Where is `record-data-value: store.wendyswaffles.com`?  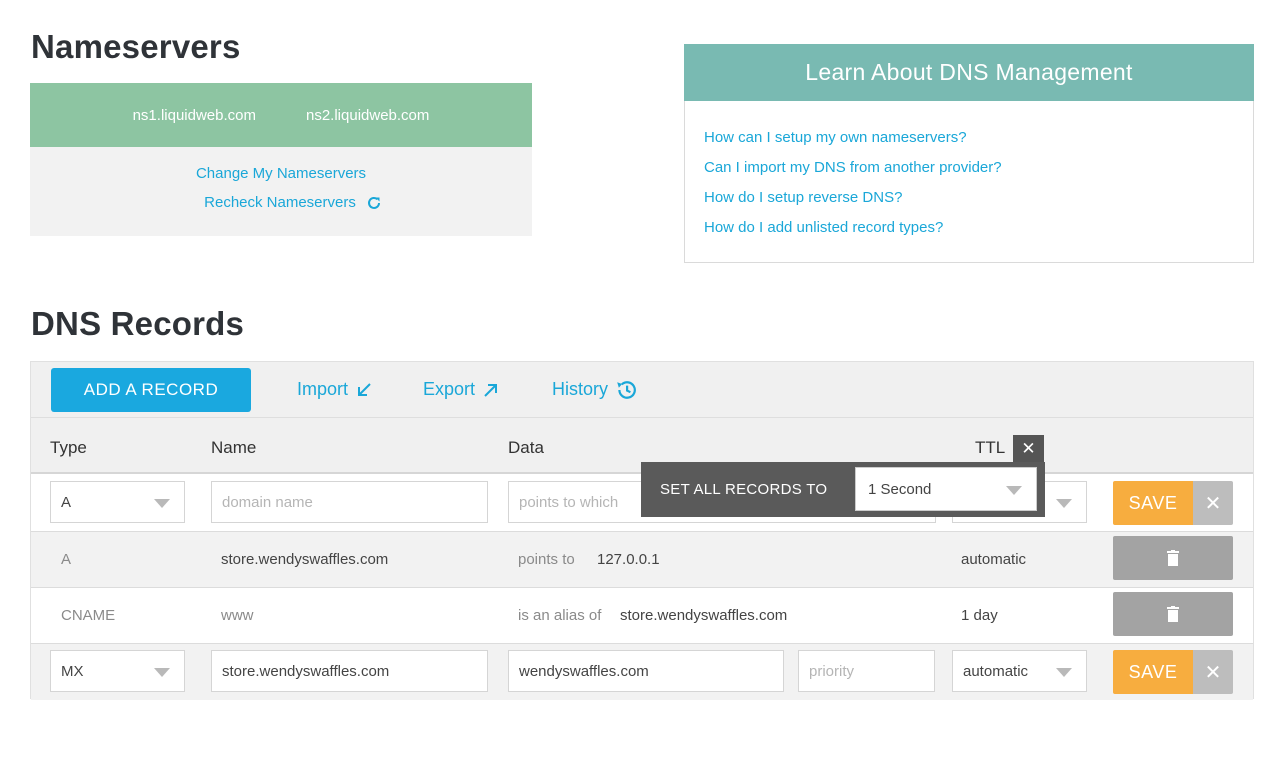
record-data-value: store.wendyswaffles.com is located at coordinates (704, 615).